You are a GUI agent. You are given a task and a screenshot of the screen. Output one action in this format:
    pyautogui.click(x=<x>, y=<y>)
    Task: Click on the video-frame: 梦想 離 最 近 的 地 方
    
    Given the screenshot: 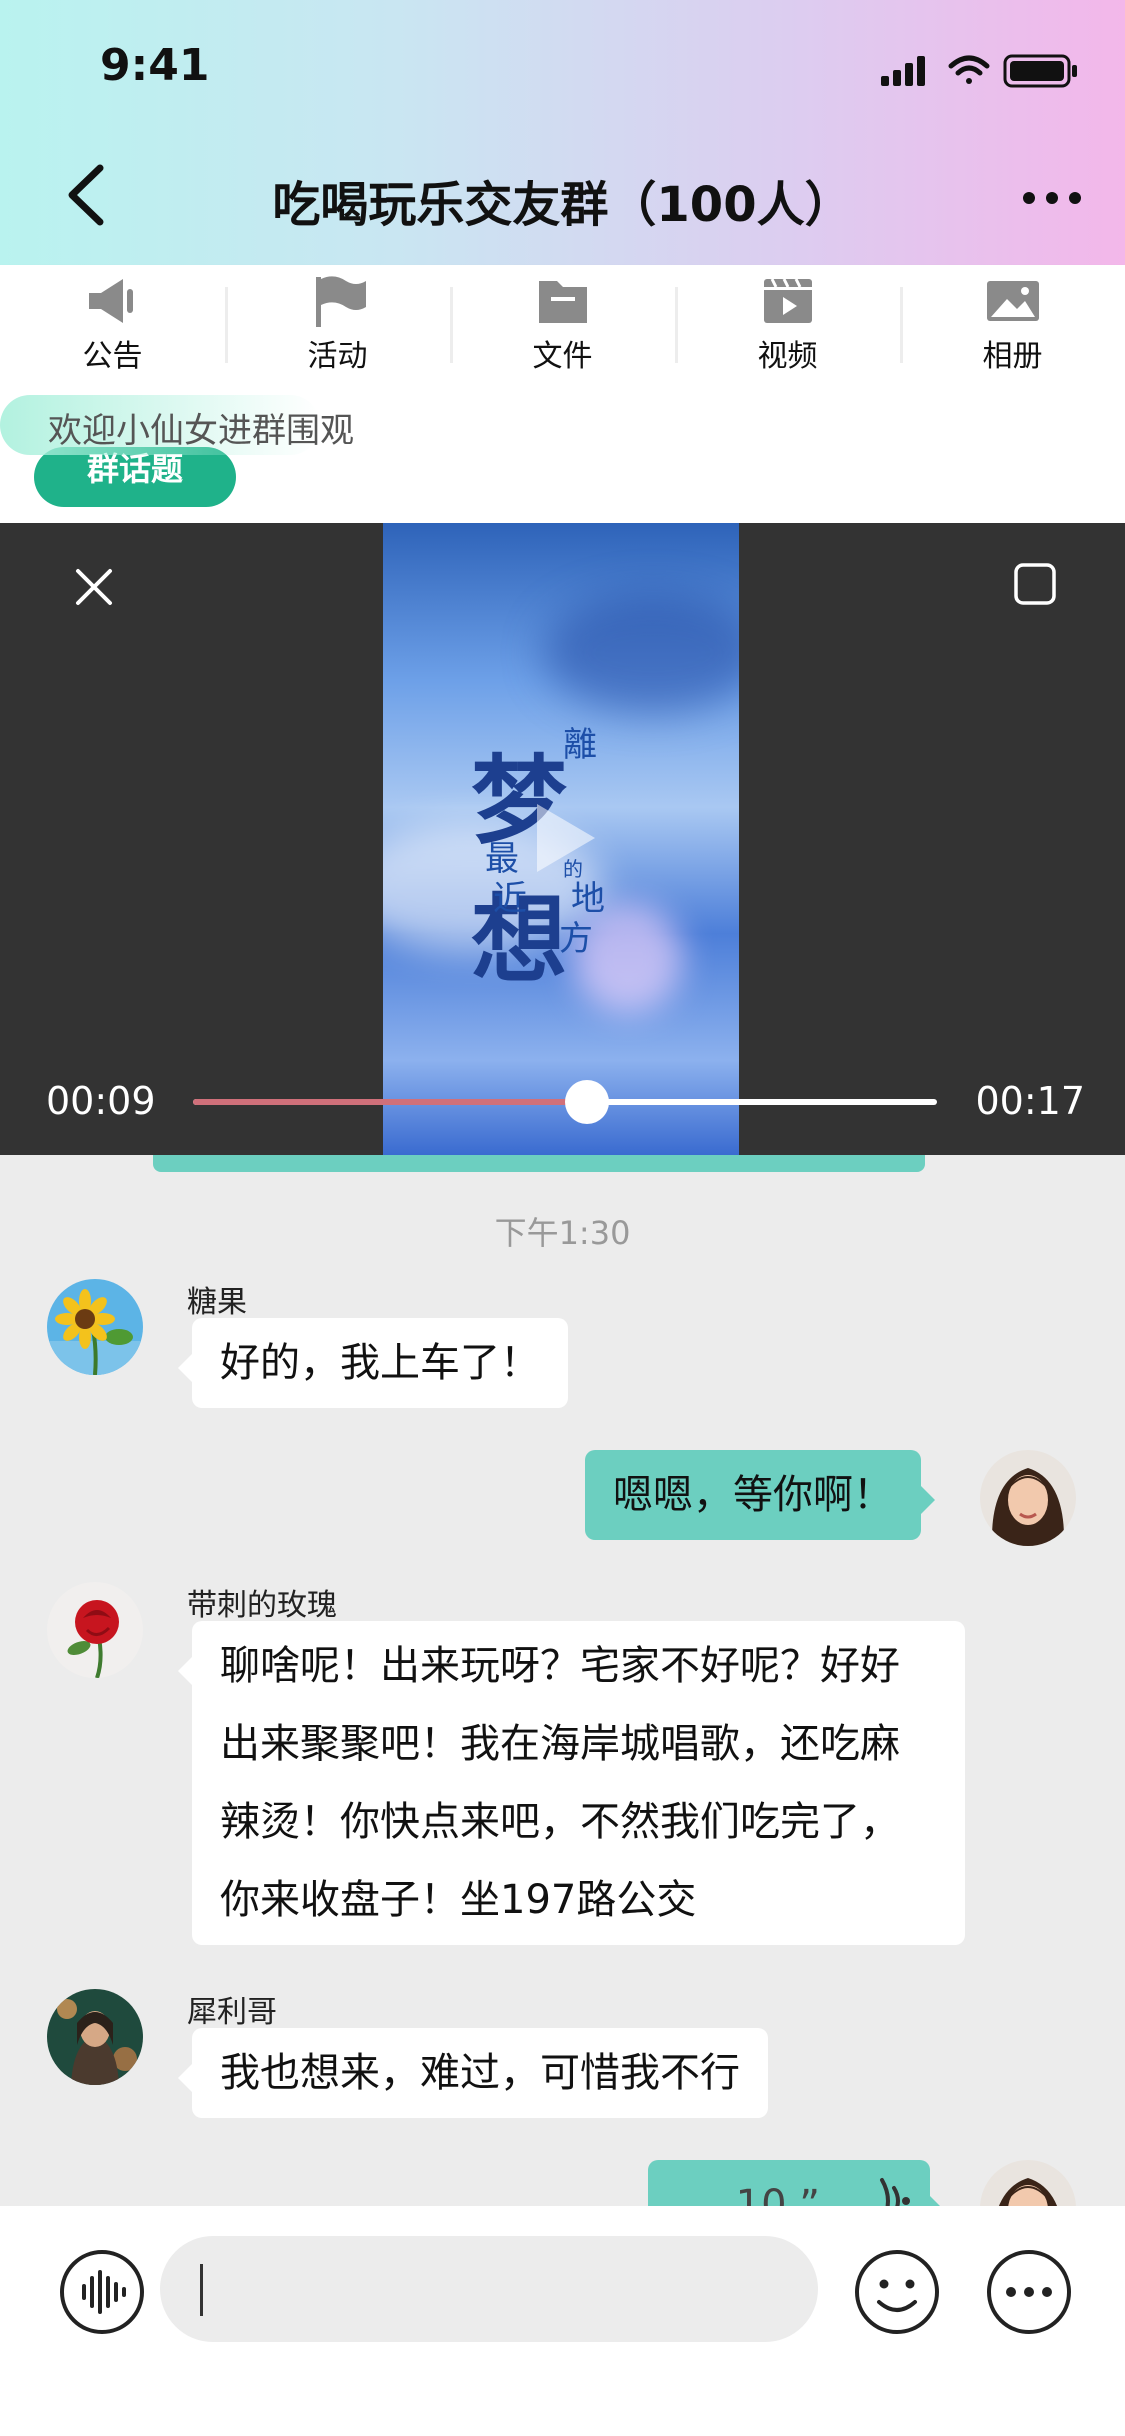 What is the action you would take?
    pyautogui.click(x=561, y=839)
    